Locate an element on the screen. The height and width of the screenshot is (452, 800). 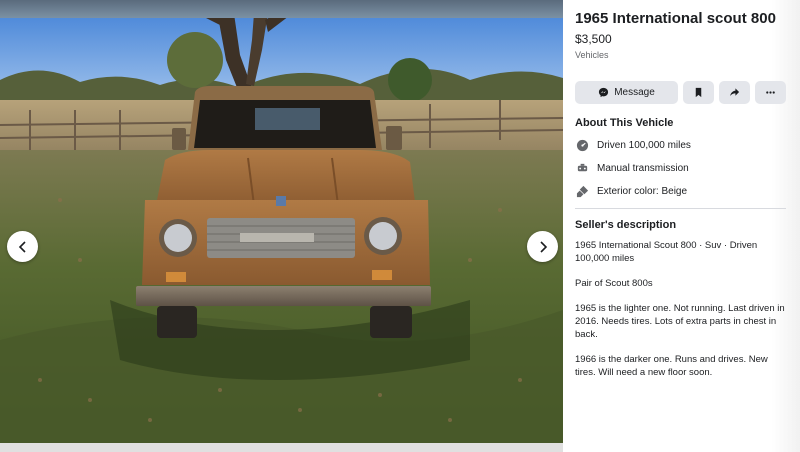
photo-top-band is located at coordinates (281, 9).